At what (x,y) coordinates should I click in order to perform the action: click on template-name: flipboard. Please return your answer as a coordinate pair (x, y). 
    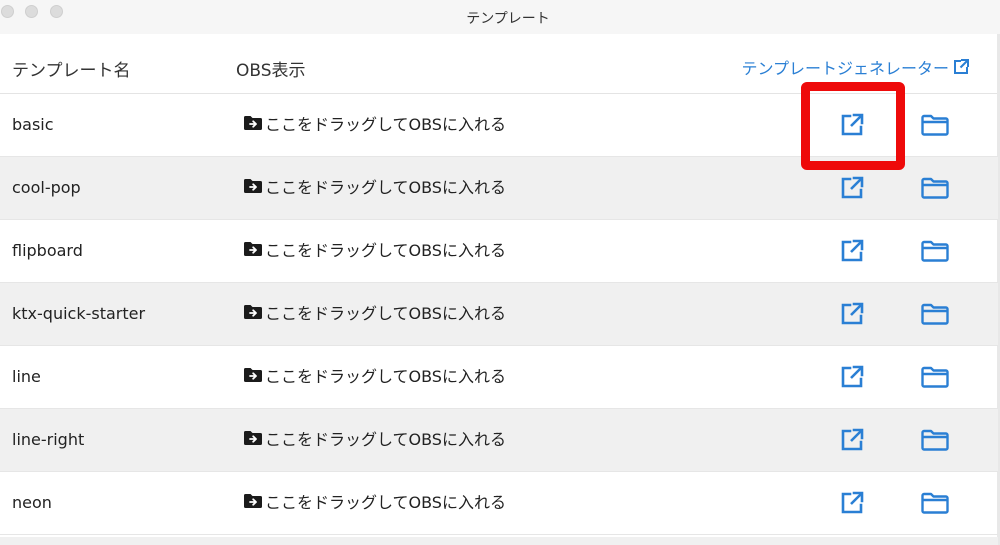
    Looking at the image, I should click on (47, 250).